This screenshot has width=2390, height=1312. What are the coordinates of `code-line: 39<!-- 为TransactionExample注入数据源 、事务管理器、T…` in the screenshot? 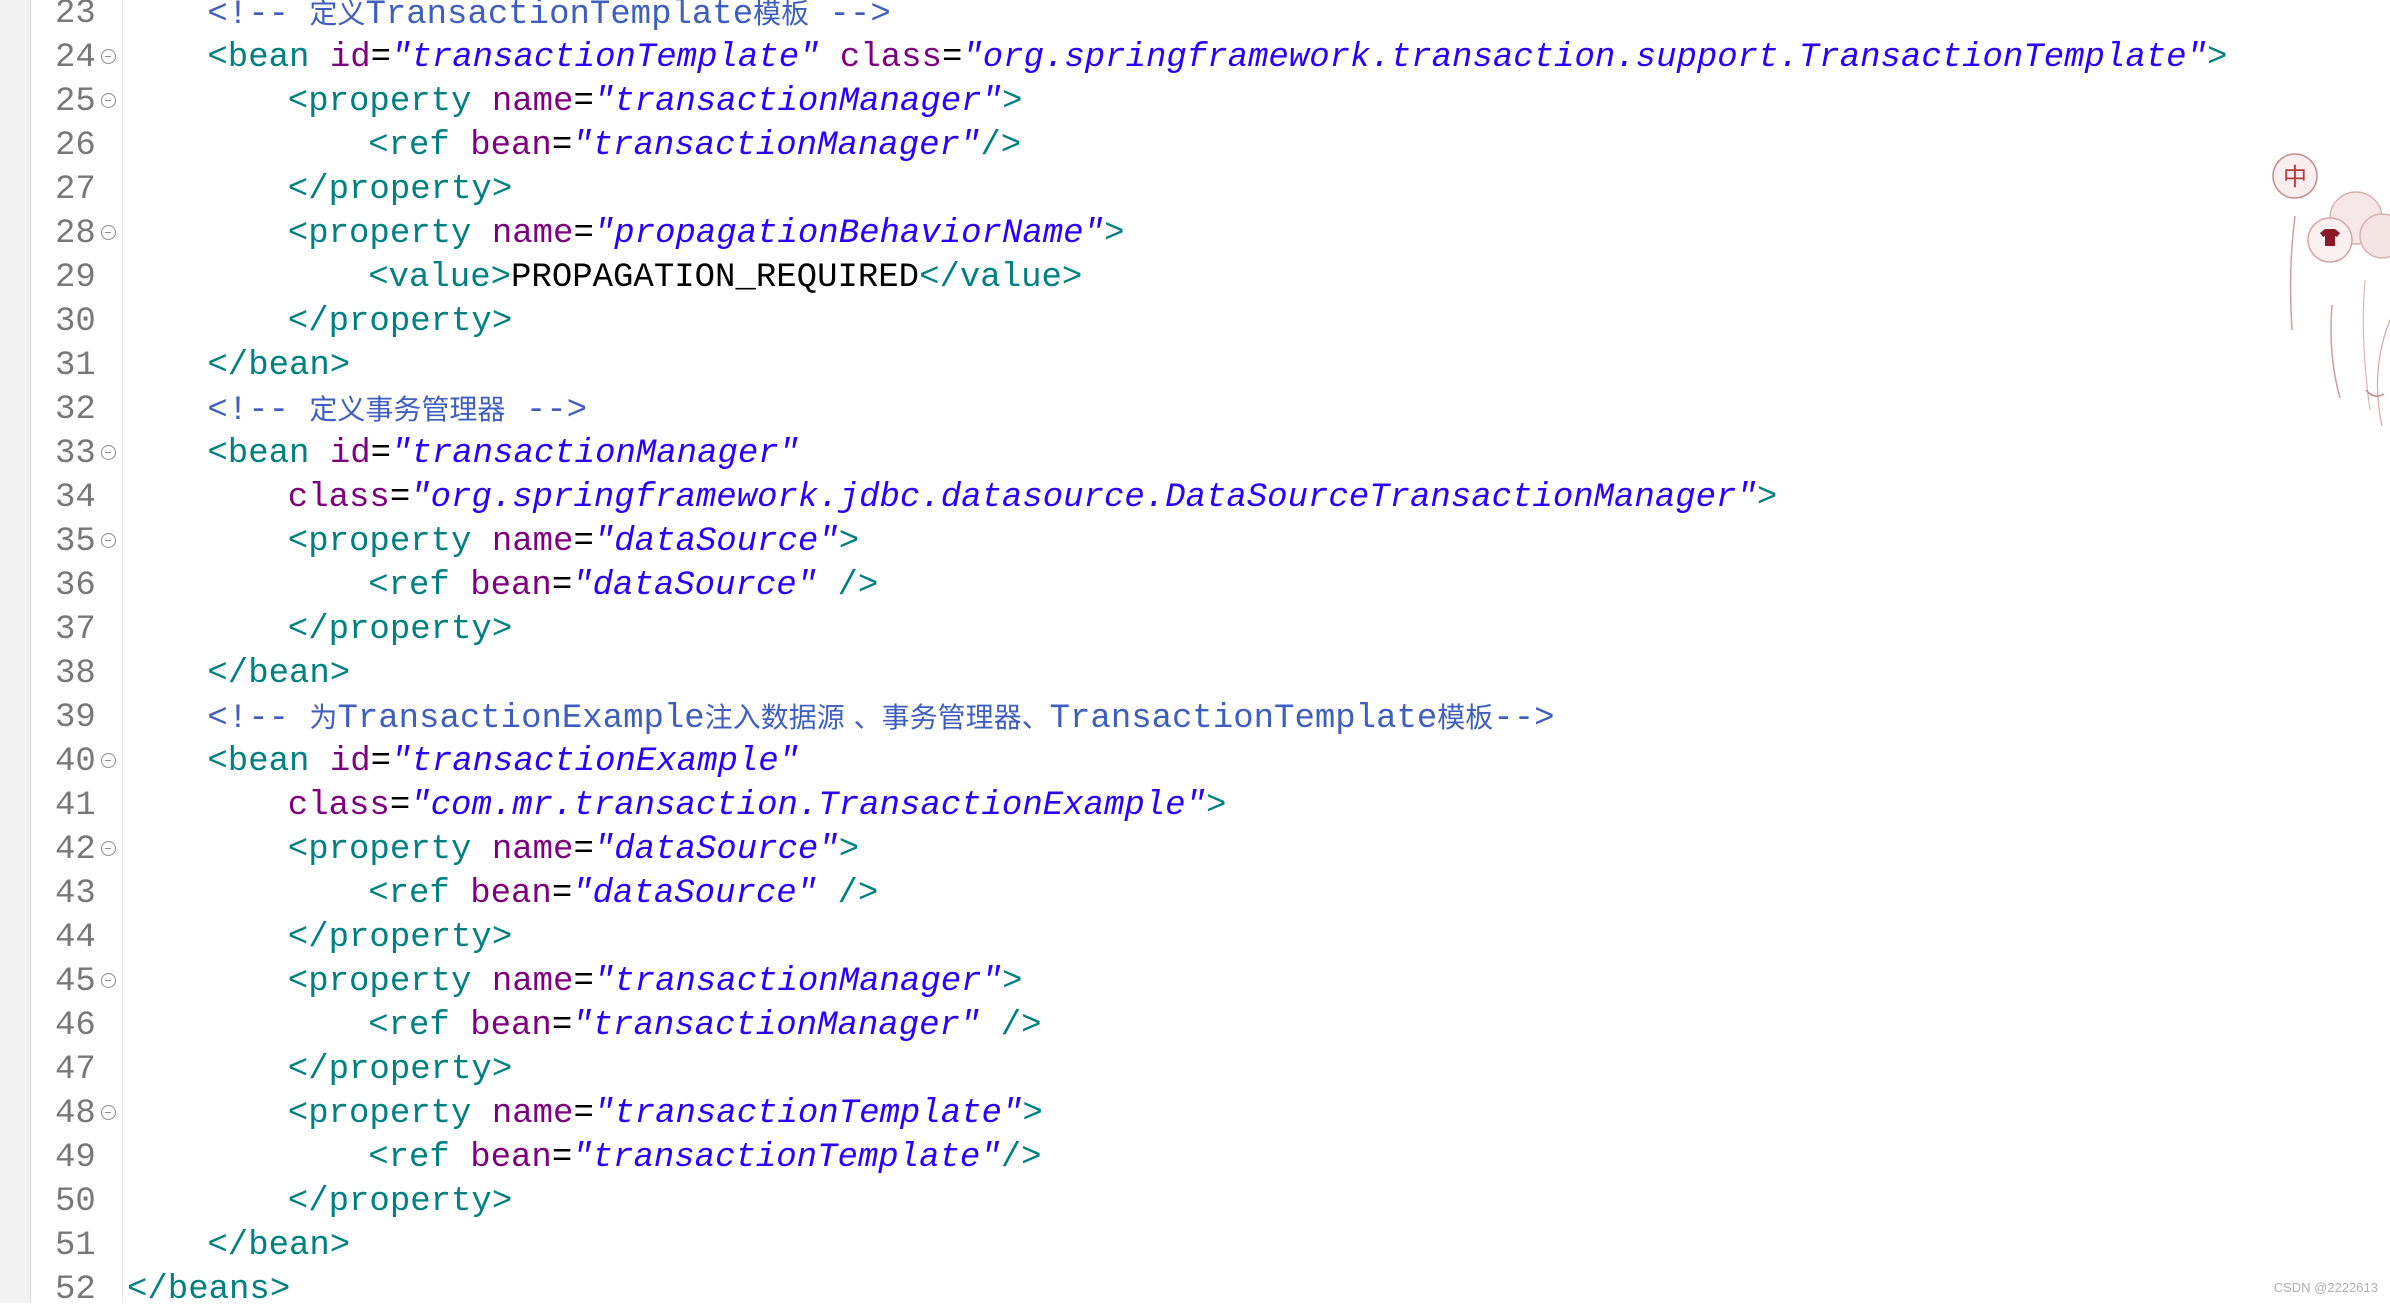 It's located at (1195, 718).